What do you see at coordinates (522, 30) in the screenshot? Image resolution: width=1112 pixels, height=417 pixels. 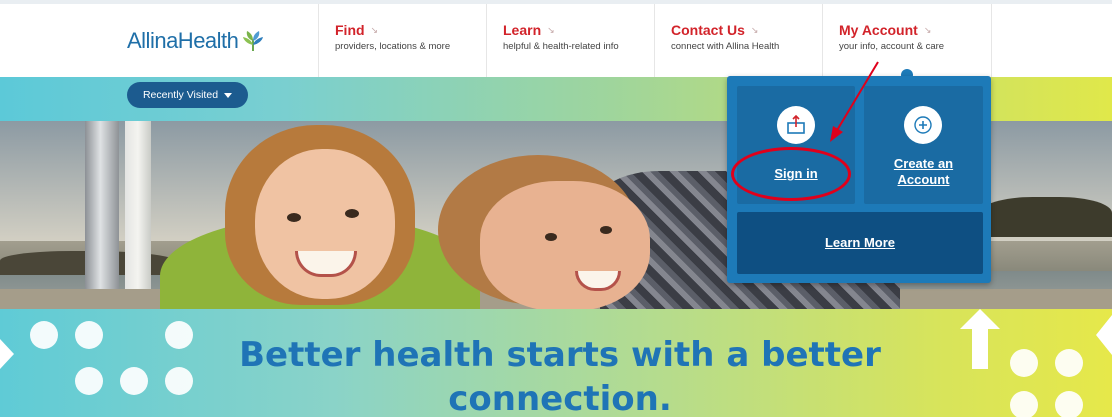 I see `nav-learn-title: Learn` at bounding box center [522, 30].